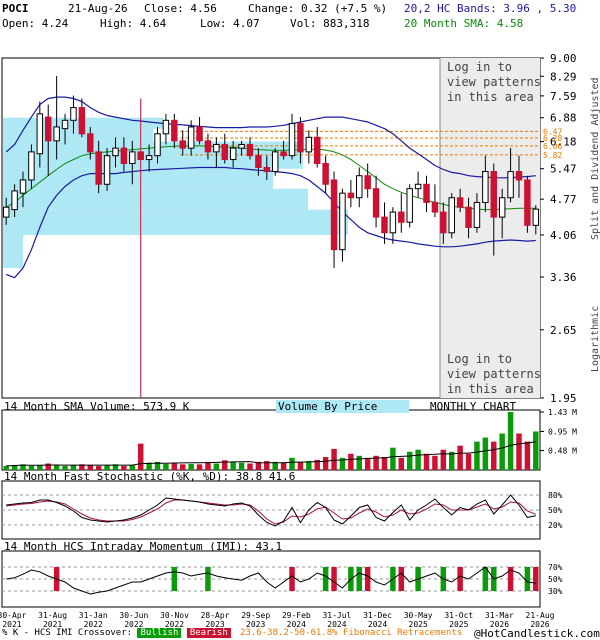 The image size is (600, 640). Describe the element at coordinates (159, 633) in the screenshot. I see `bullish-badge: Bullish` at that location.